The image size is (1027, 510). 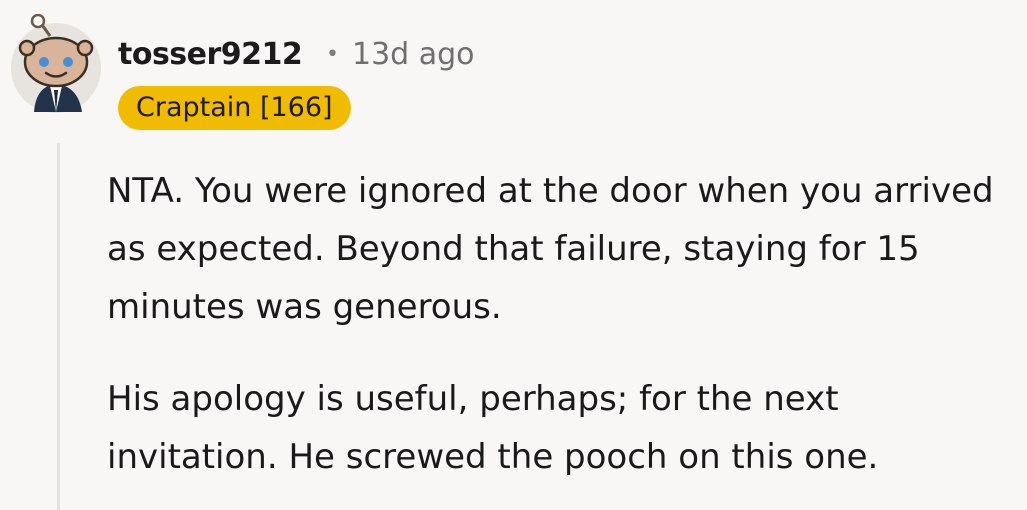 I want to click on author-username: tosser9212, so click(x=210, y=55).